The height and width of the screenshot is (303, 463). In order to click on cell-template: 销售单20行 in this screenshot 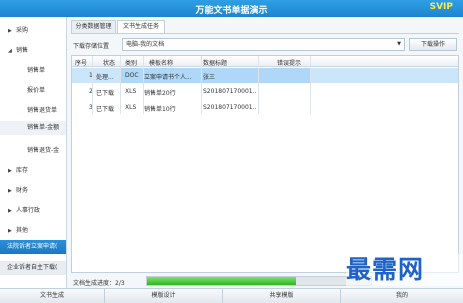, I will do `click(160, 93)`.